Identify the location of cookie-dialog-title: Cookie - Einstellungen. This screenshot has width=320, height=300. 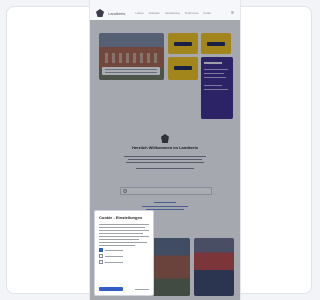
(121, 217).